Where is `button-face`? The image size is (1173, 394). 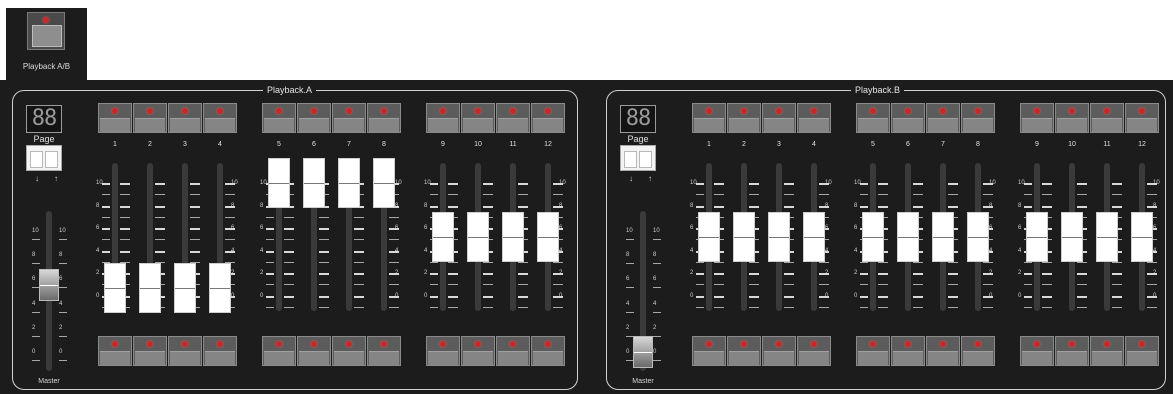 button-face is located at coordinates (1037, 358).